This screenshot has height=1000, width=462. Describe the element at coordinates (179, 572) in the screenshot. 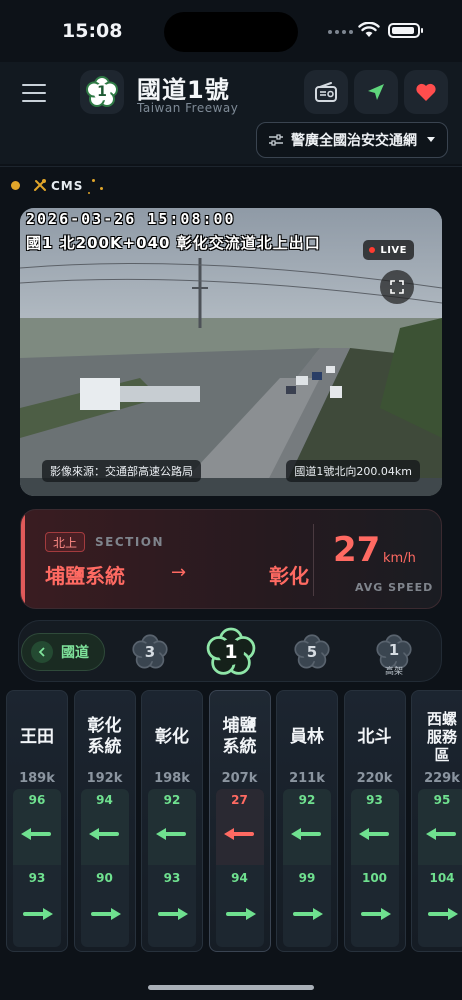

I see `arrow-right-icon: →` at that location.